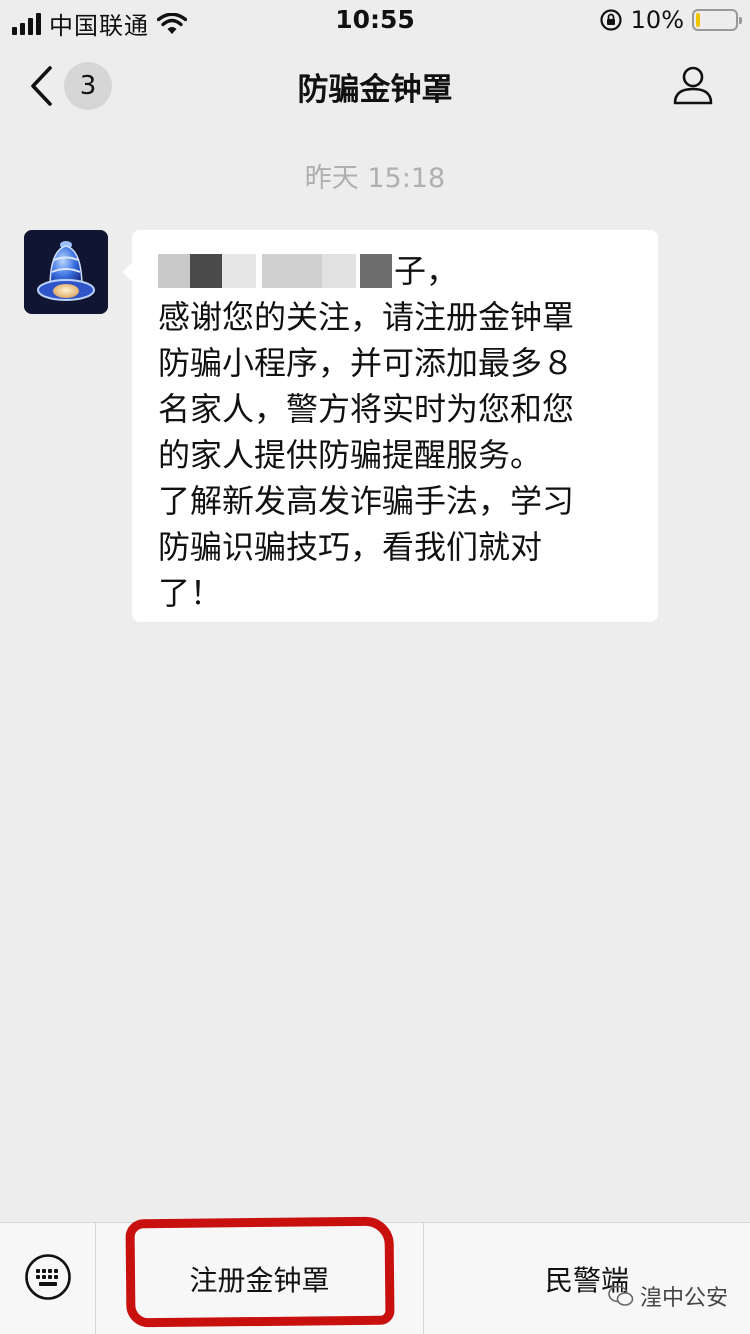 The width and height of the screenshot is (750, 1334). What do you see at coordinates (375, 20) in the screenshot?
I see `status-bar: 中国联通 10:55 10%` at bounding box center [375, 20].